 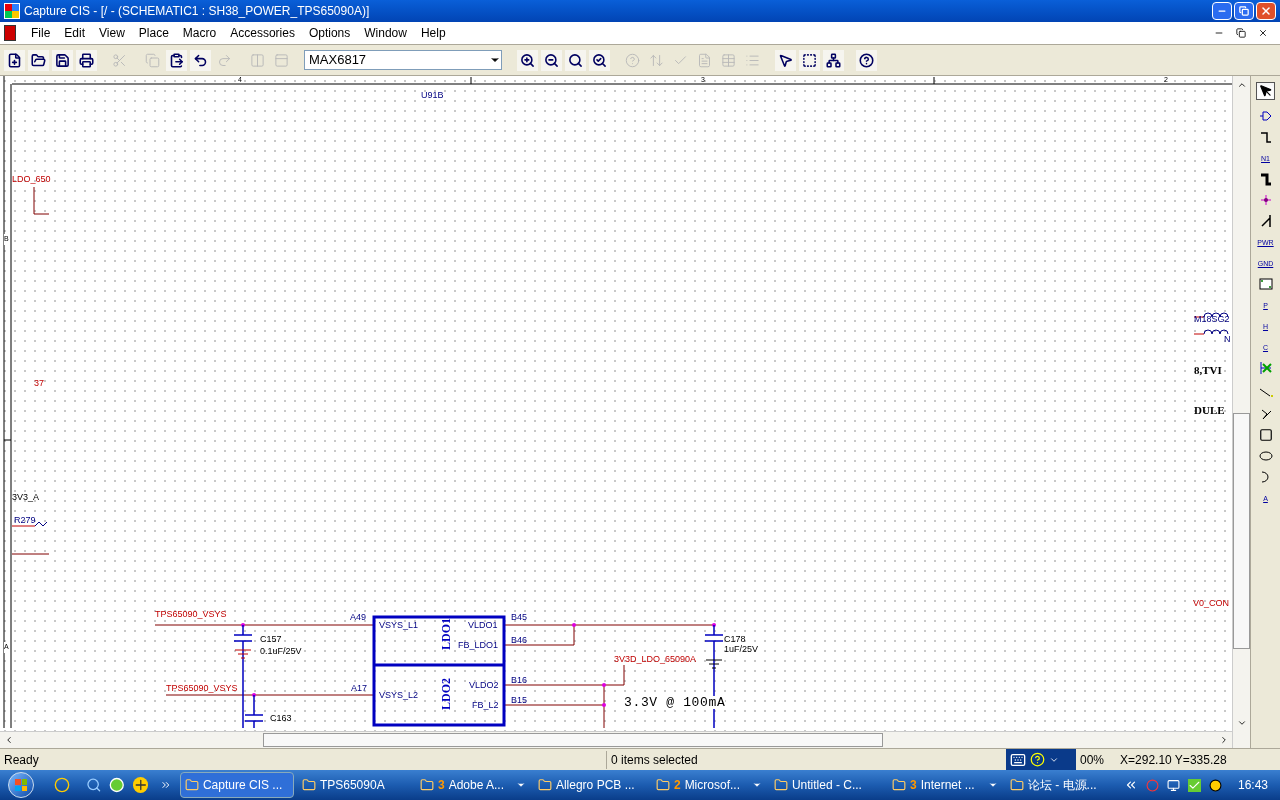 I want to click on hierarchy-icon, so click(x=809, y=60).